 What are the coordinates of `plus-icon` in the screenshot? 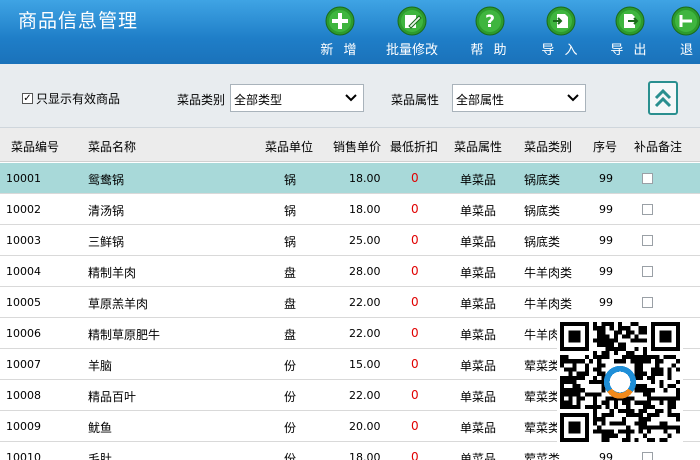 It's located at (340, 21).